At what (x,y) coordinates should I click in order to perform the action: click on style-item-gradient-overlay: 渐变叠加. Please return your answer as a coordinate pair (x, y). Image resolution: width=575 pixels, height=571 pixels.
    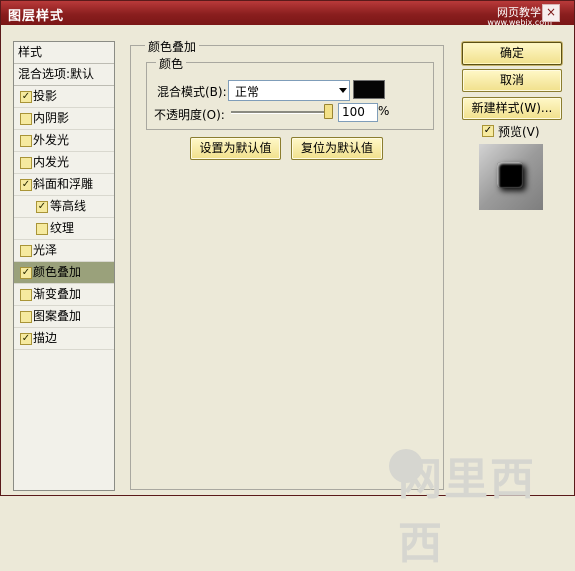
    Looking at the image, I should click on (64, 295).